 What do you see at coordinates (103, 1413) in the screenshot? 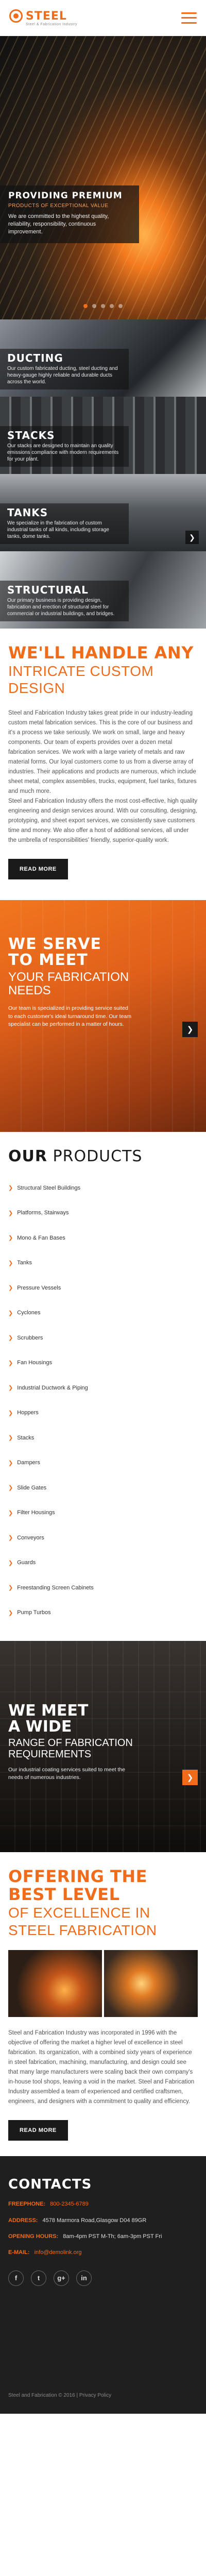
I see `product-list-item: ❯ Hoppers` at bounding box center [103, 1413].